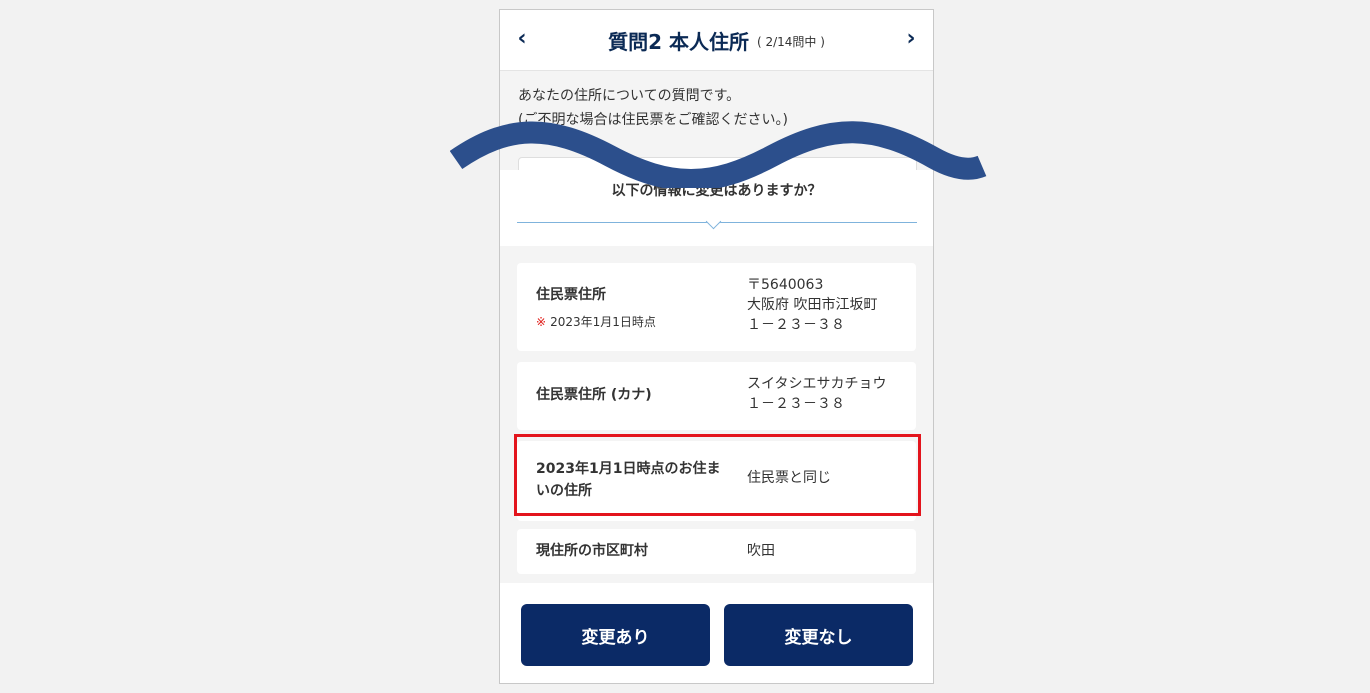  I want to click on label-jan1-residence: 2023年1月1日時点のお住ま いの住所, so click(628, 480).